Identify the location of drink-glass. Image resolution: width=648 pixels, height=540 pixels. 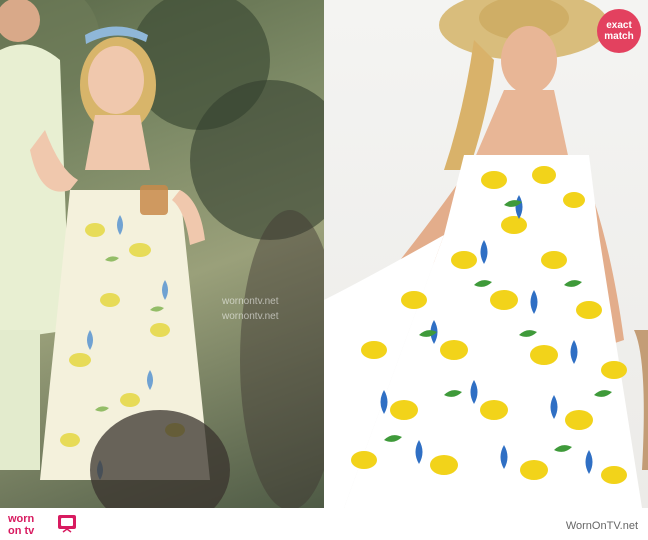
(154, 200).